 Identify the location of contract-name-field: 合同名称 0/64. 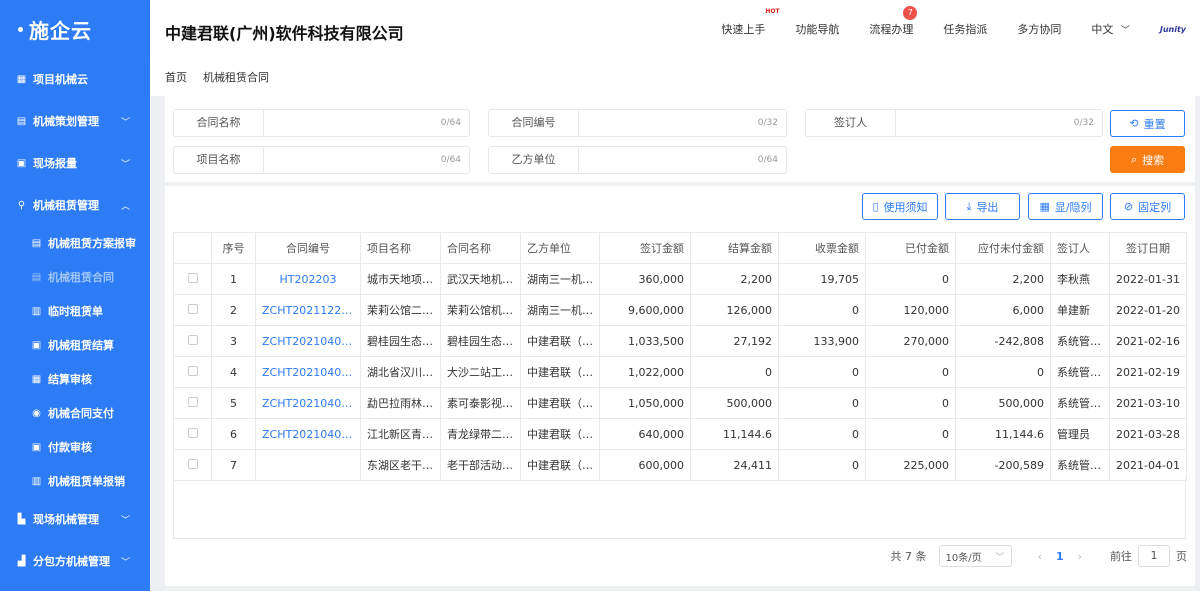
(321, 123).